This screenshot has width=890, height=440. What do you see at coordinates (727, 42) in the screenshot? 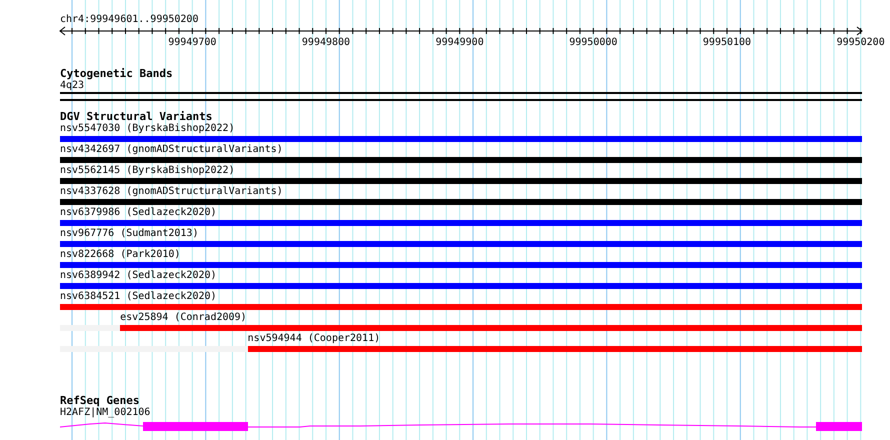
I see `ruler-label: 99950100` at bounding box center [727, 42].